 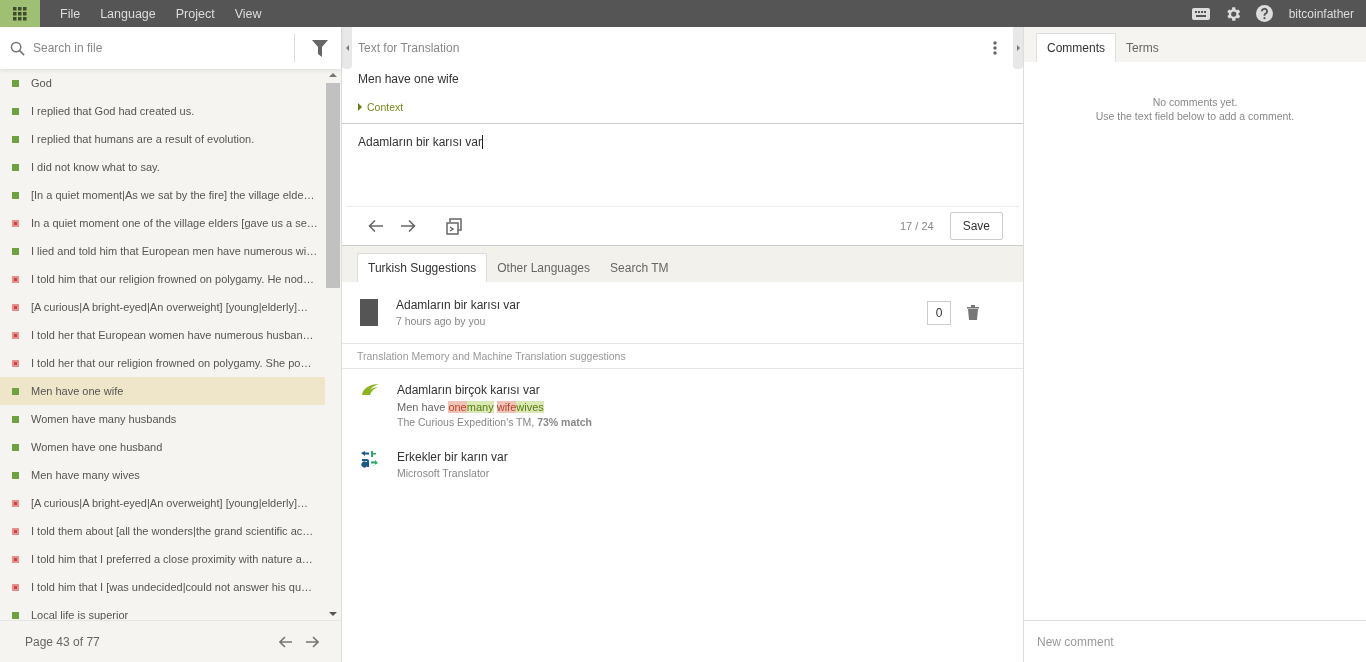 What do you see at coordinates (156, 48) in the screenshot?
I see `search-field: Search in file` at bounding box center [156, 48].